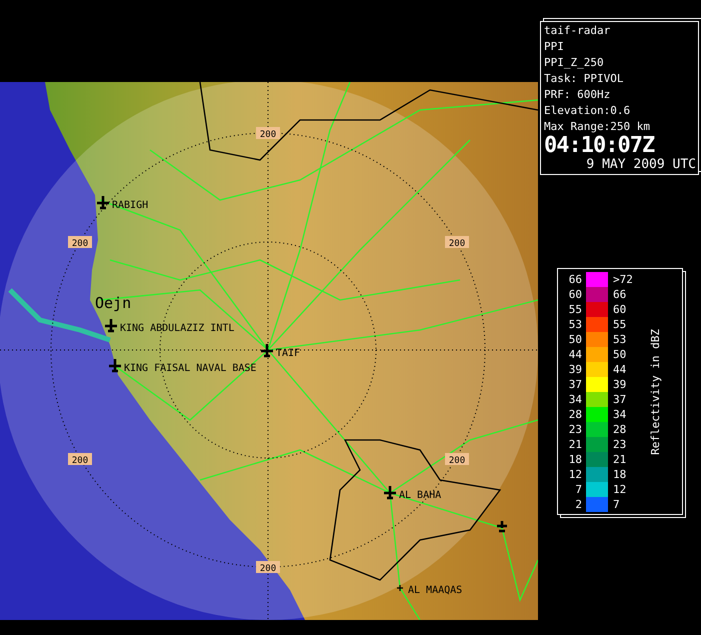  I want to click on info-text: Elevation:0.6, so click(588, 111).